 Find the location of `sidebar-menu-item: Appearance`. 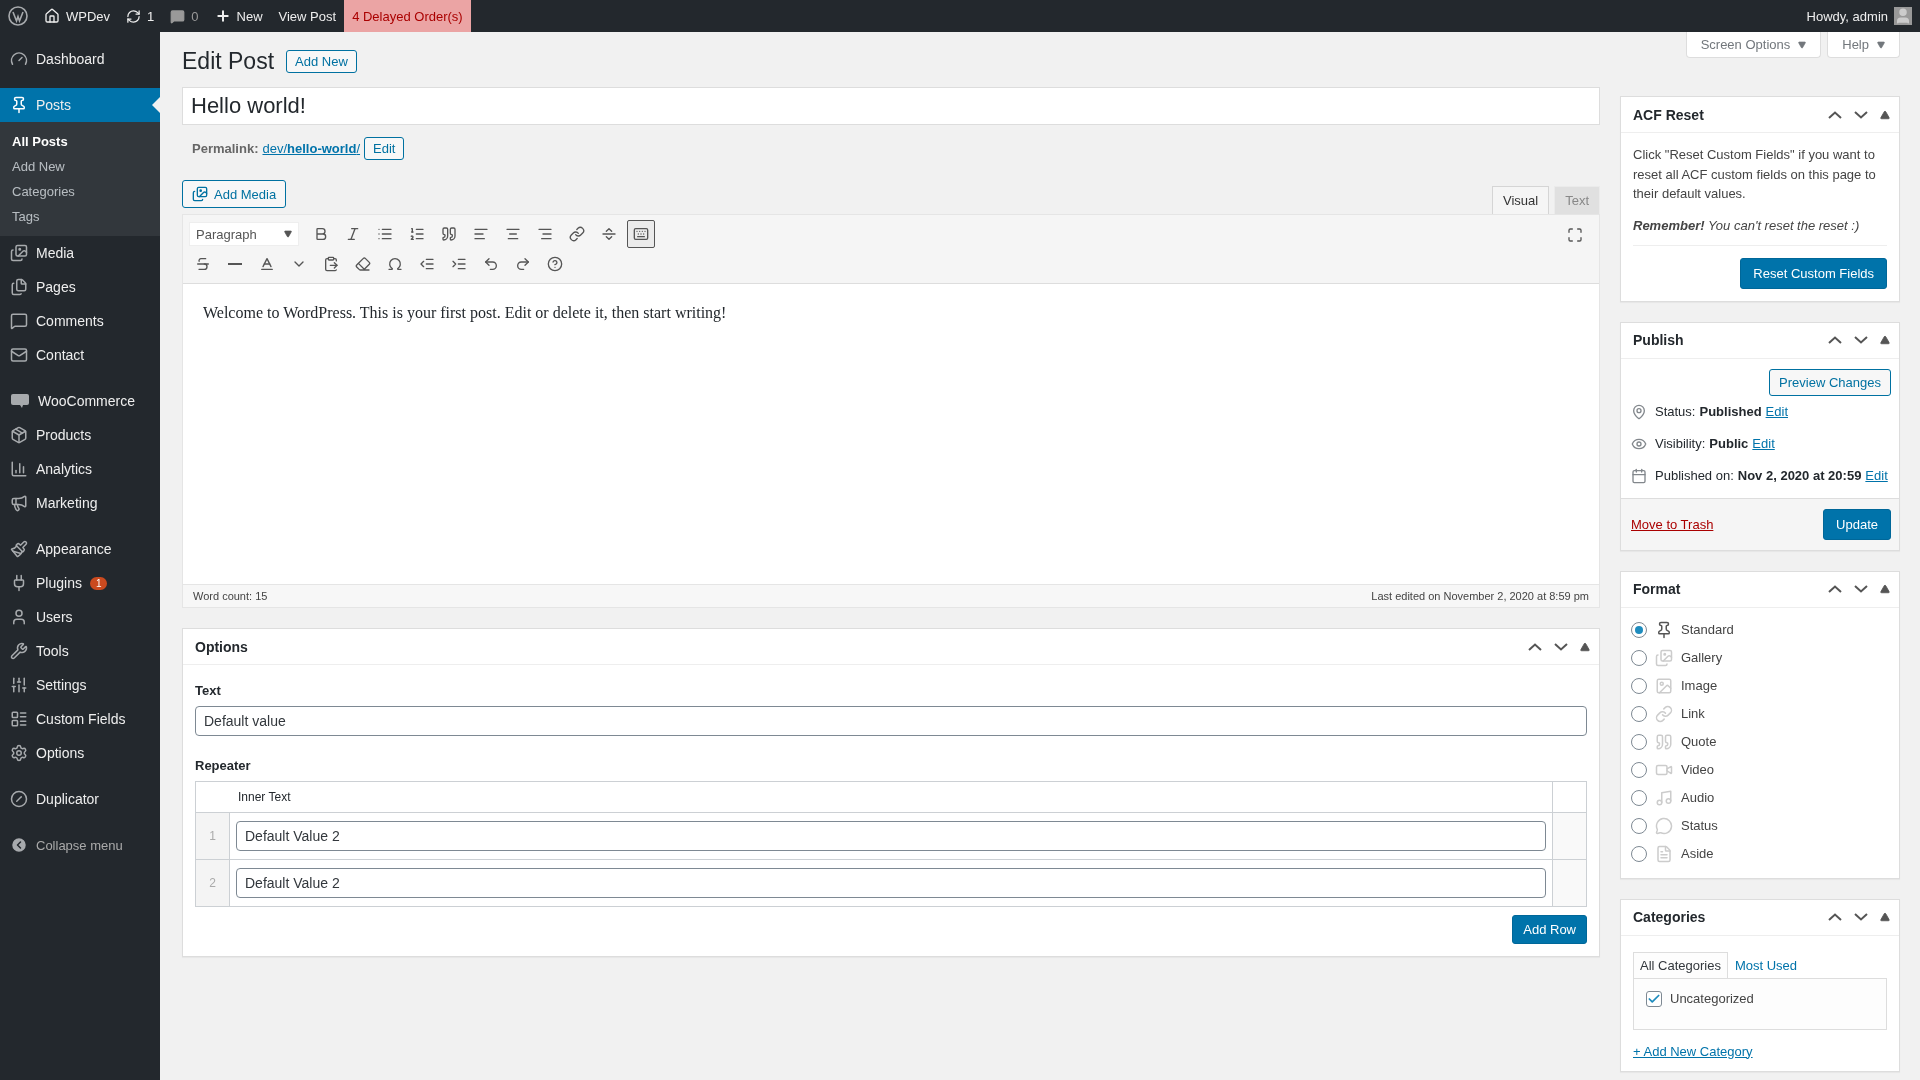

sidebar-menu-item: Appearance is located at coordinates (80, 549).